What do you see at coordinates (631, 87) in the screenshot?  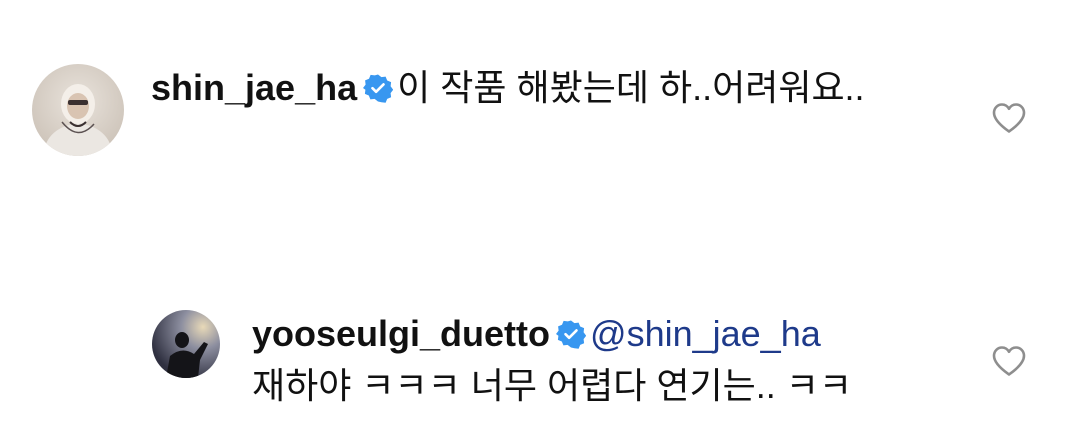 I see `comment-text: 이 작품 해봤는데 하..어려워요..` at bounding box center [631, 87].